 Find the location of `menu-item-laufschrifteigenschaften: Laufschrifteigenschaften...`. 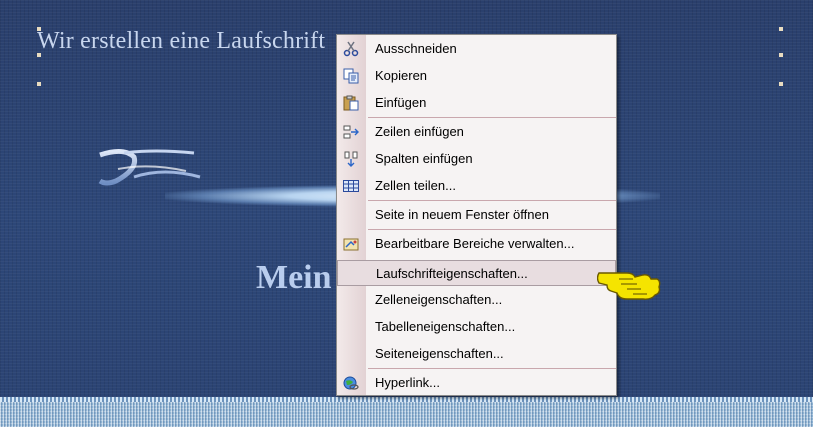

menu-item-laufschrifteigenschaften: Laufschrifteigenschaften... is located at coordinates (476, 273).